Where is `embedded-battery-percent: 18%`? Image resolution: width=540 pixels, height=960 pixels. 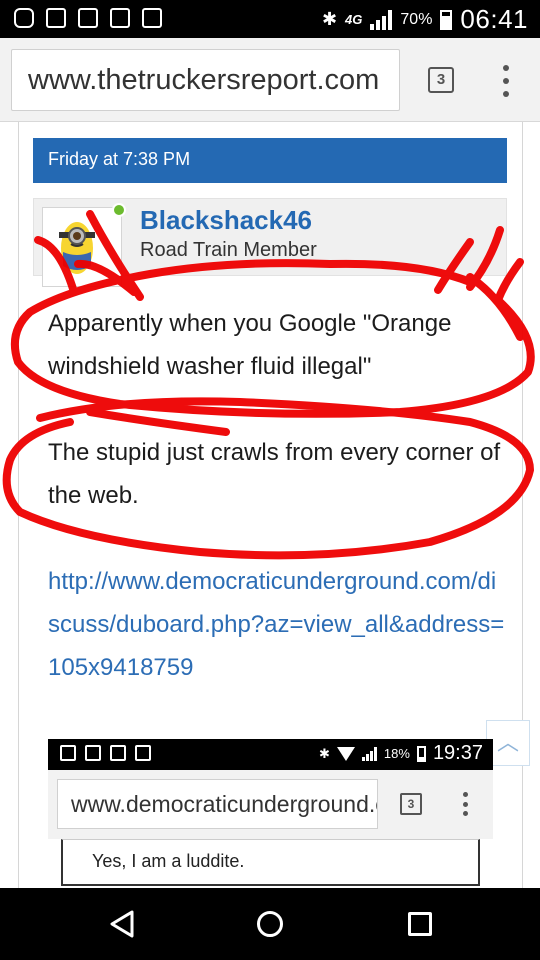
embedded-battery-percent: 18% is located at coordinates (396, 753).